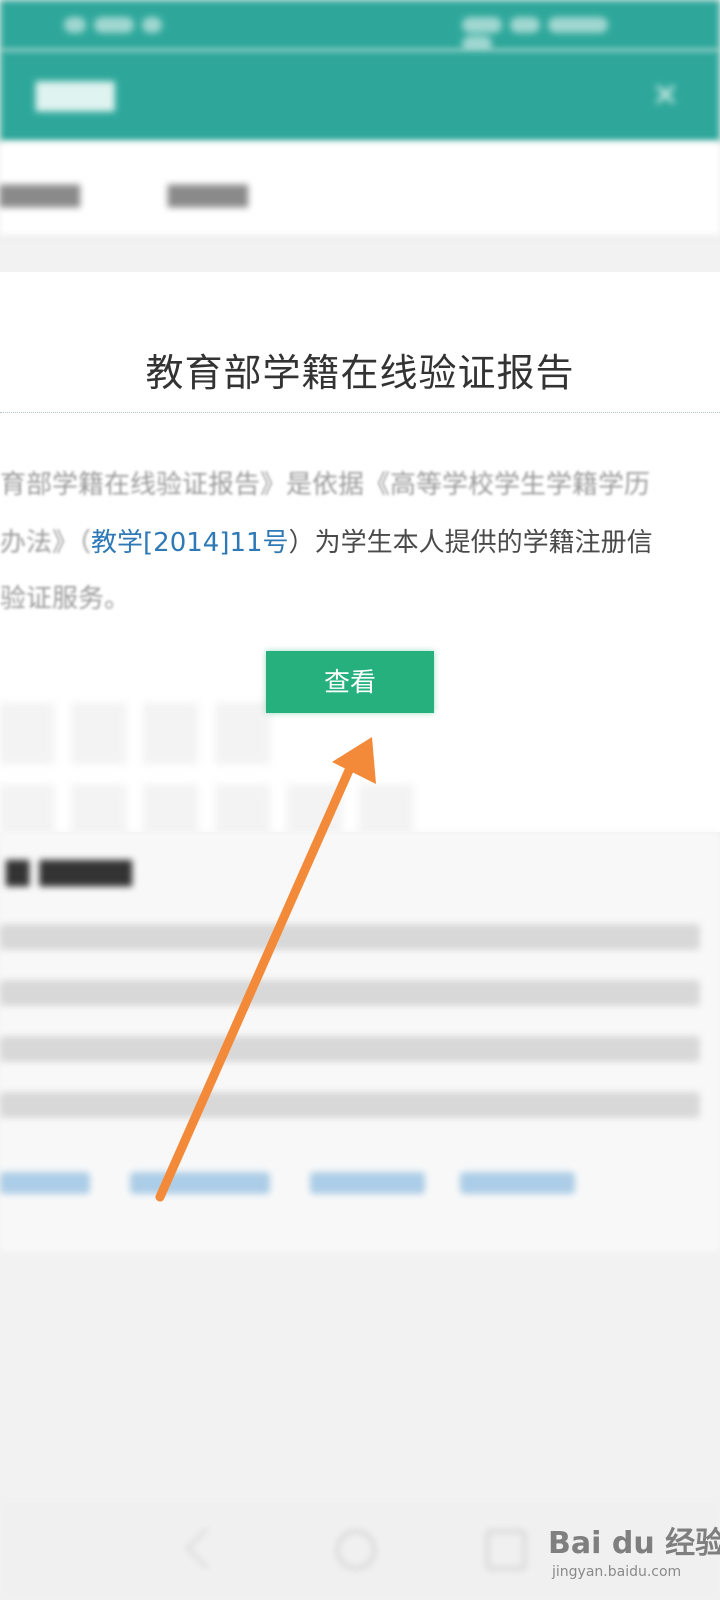 Image resolution: width=720 pixels, height=1600 pixels. Describe the element at coordinates (65, 599) in the screenshot. I see `description-line-3: 验证服务。` at that location.